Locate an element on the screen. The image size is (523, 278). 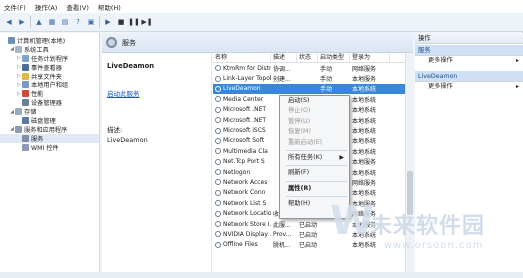
stop-icon: ■ is located at coordinates (121, 22).